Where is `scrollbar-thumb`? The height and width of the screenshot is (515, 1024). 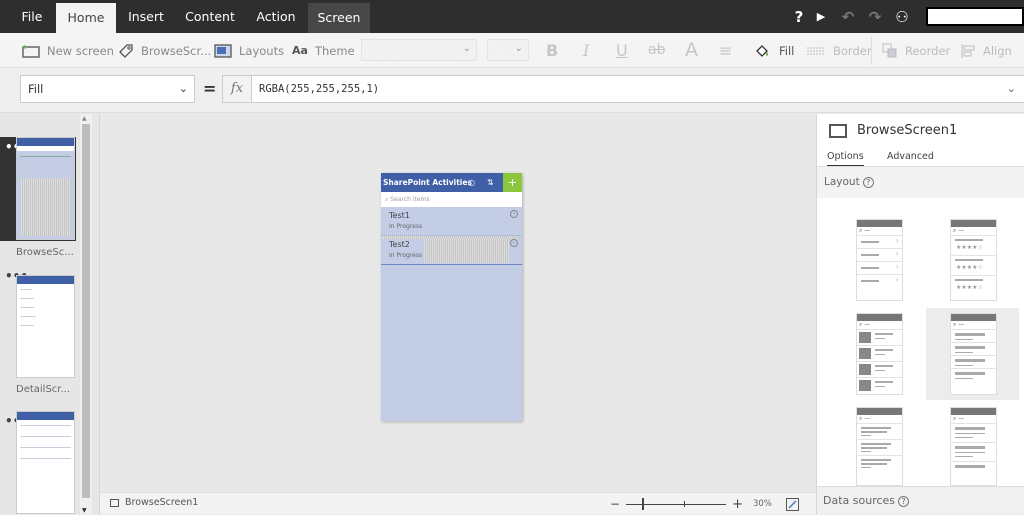 scrollbar-thumb is located at coordinates (86, 311).